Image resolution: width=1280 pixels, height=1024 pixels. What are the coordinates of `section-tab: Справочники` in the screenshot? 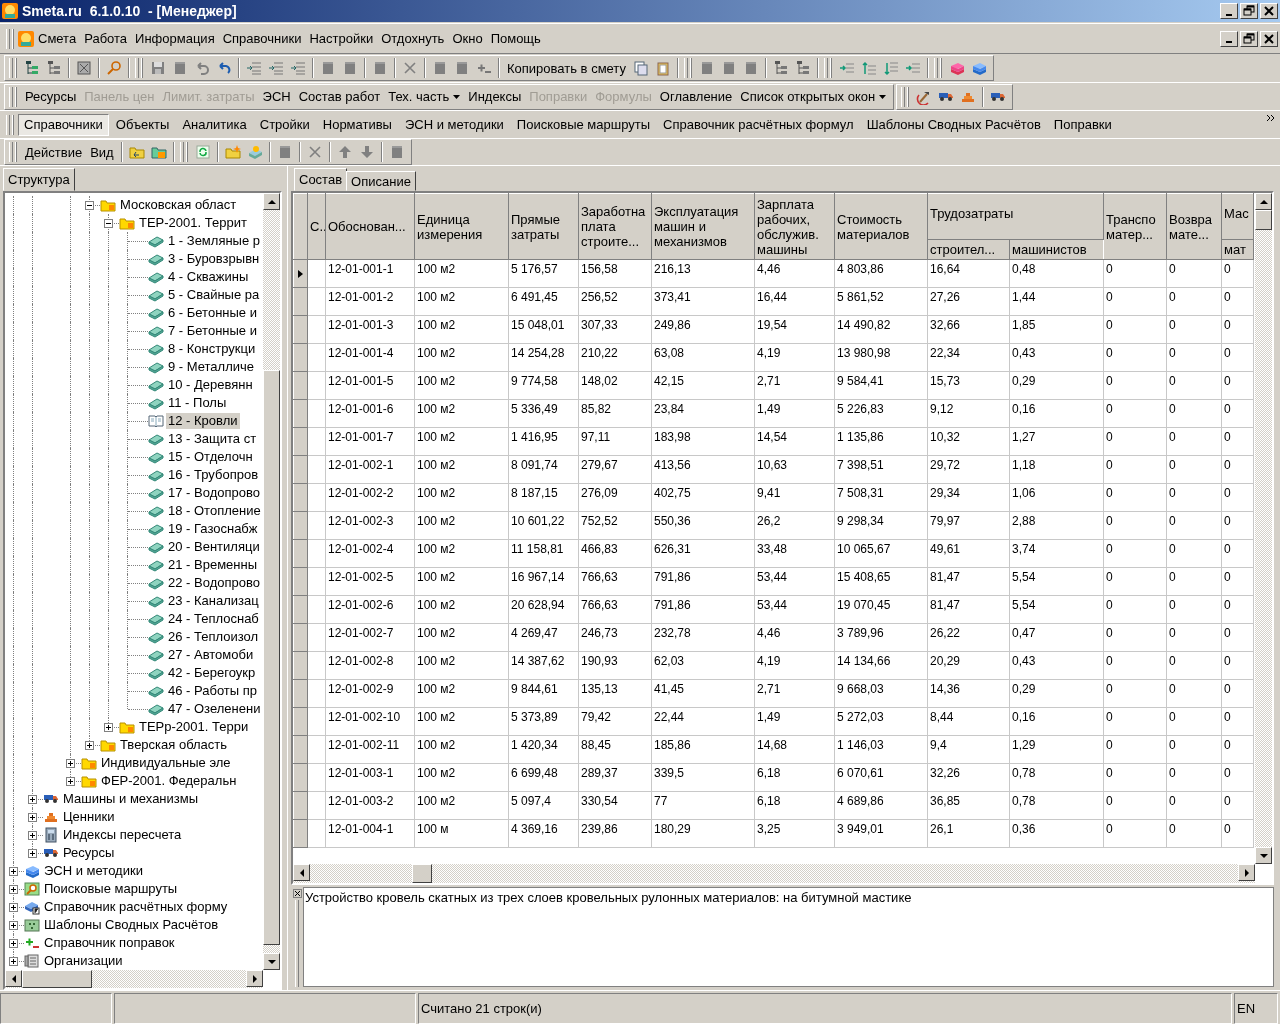 It's located at (63, 124).